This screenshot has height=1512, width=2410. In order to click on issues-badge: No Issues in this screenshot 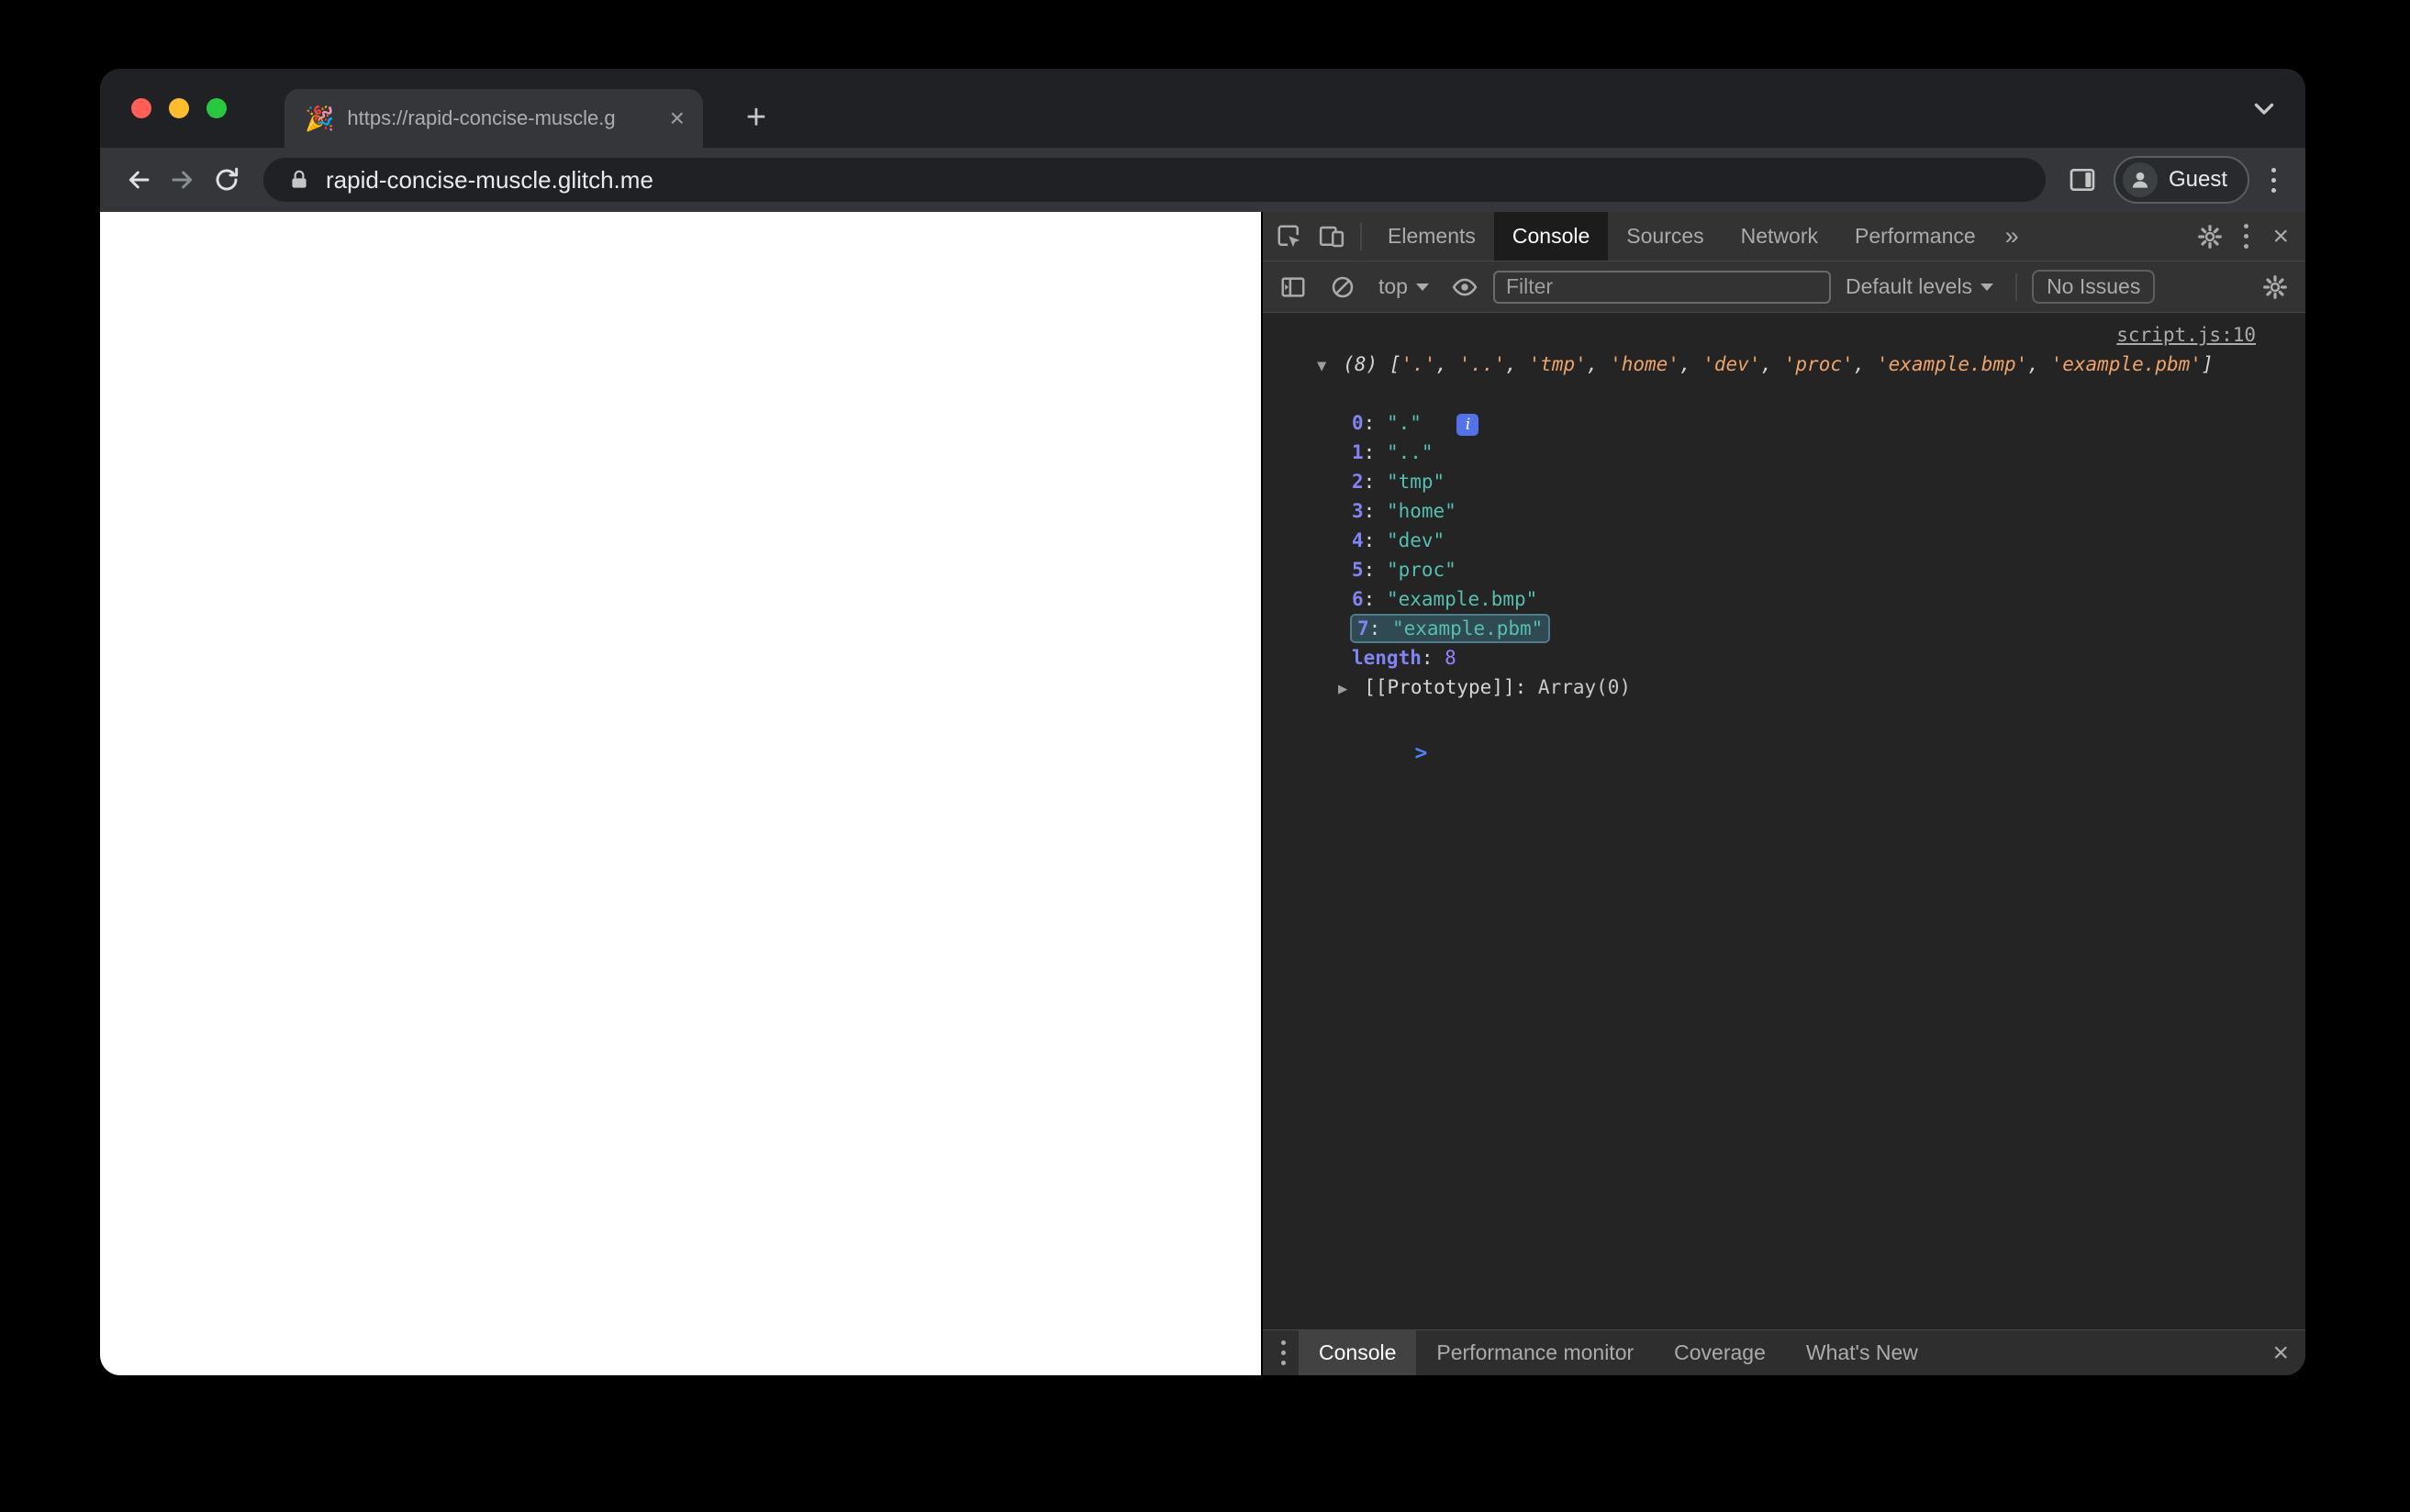, I will do `click(2094, 287)`.